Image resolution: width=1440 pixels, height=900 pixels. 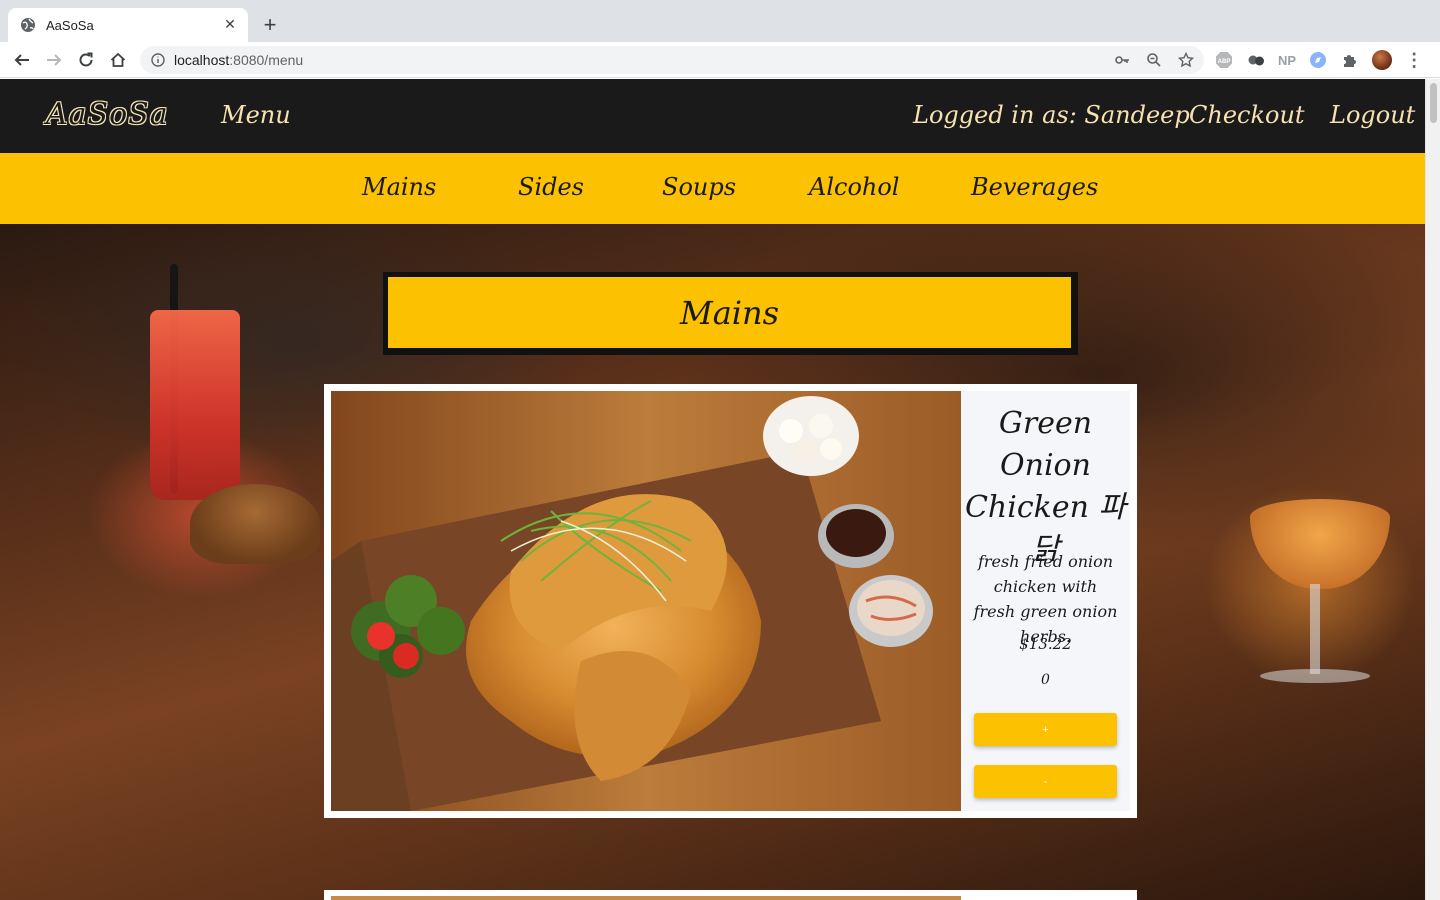 What do you see at coordinates (1256, 60) in the screenshot?
I see `glasses-icon` at bounding box center [1256, 60].